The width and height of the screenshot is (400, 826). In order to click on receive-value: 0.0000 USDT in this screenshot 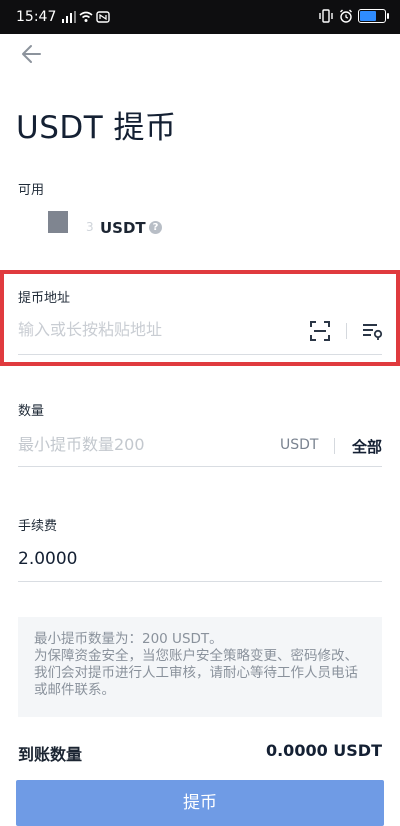, I will do `click(323, 750)`.